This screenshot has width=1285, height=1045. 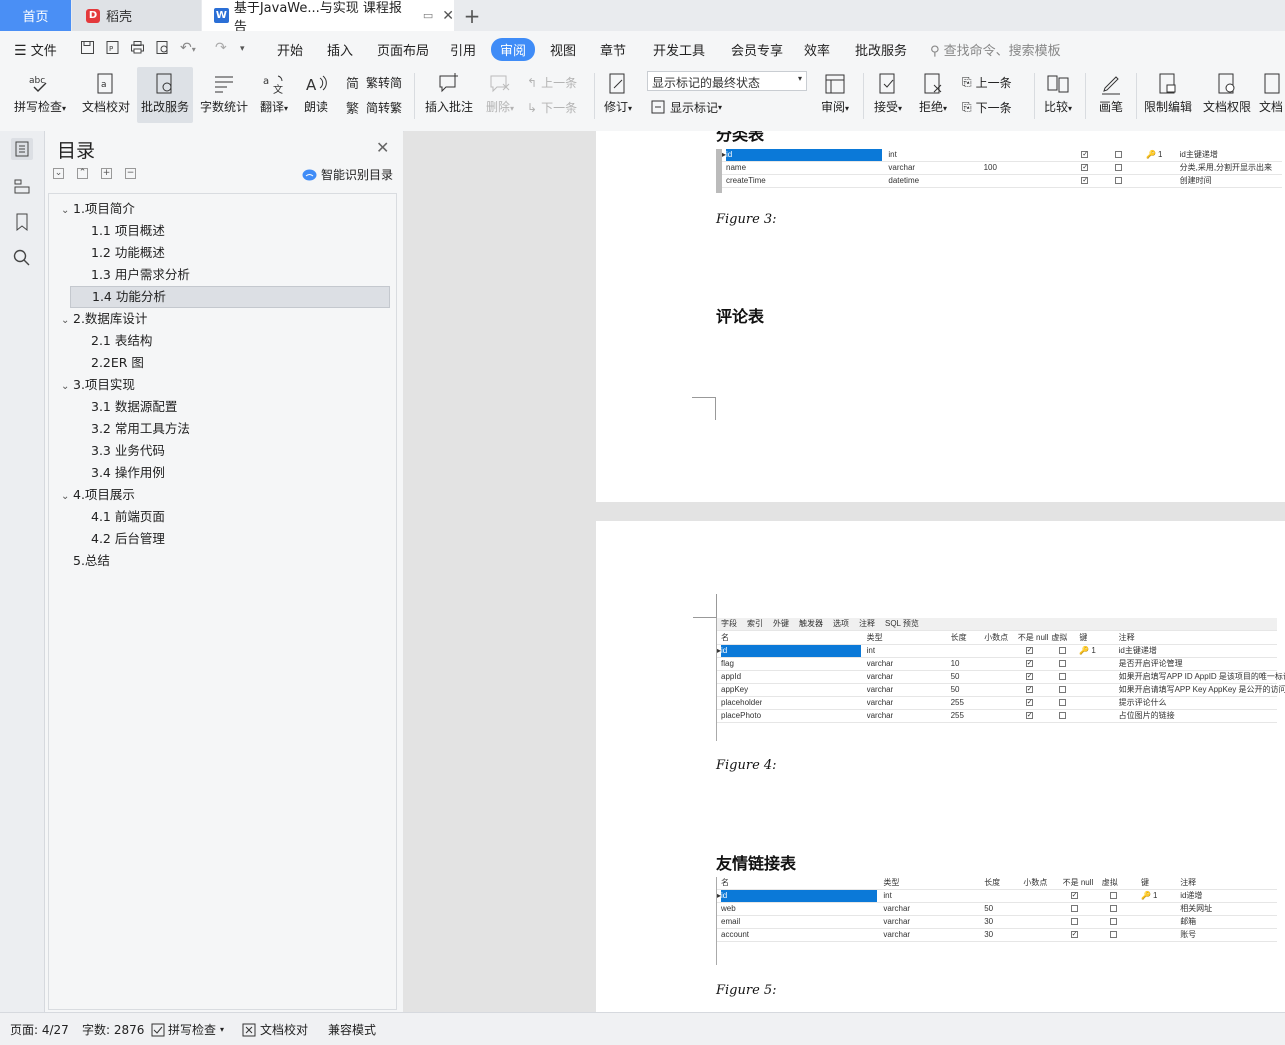 What do you see at coordinates (1085, 96) in the screenshot?
I see `ribbon-separator` at bounding box center [1085, 96].